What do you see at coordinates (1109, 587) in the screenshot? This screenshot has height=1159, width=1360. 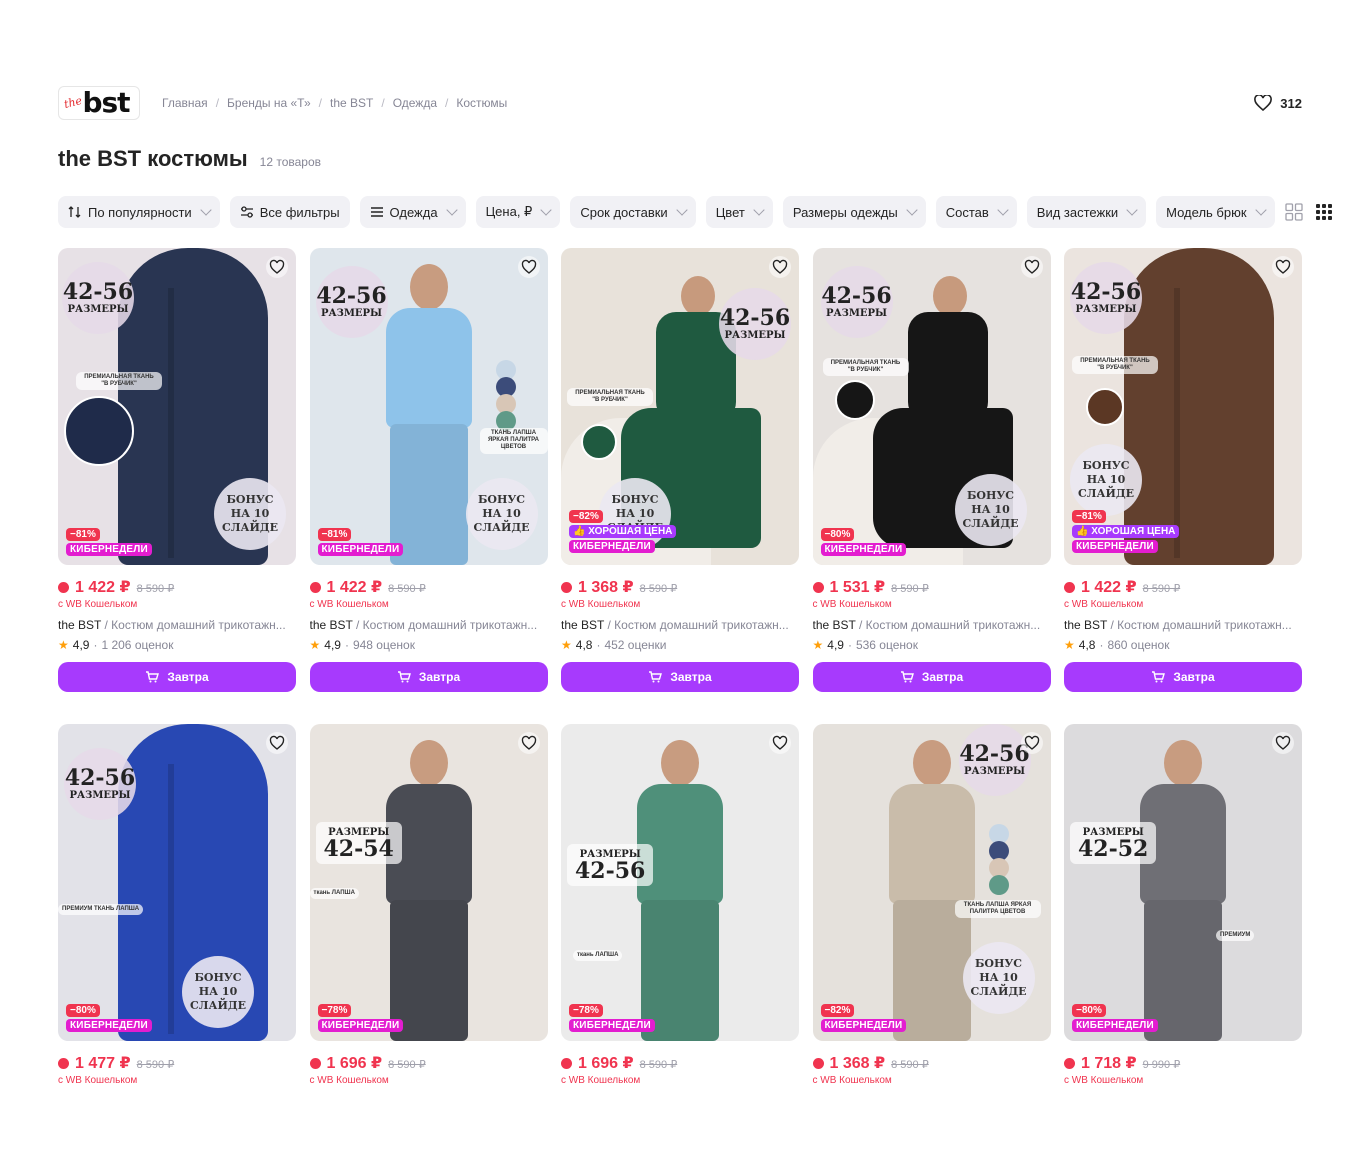 I see `current-price: 1 422 ₽` at bounding box center [1109, 587].